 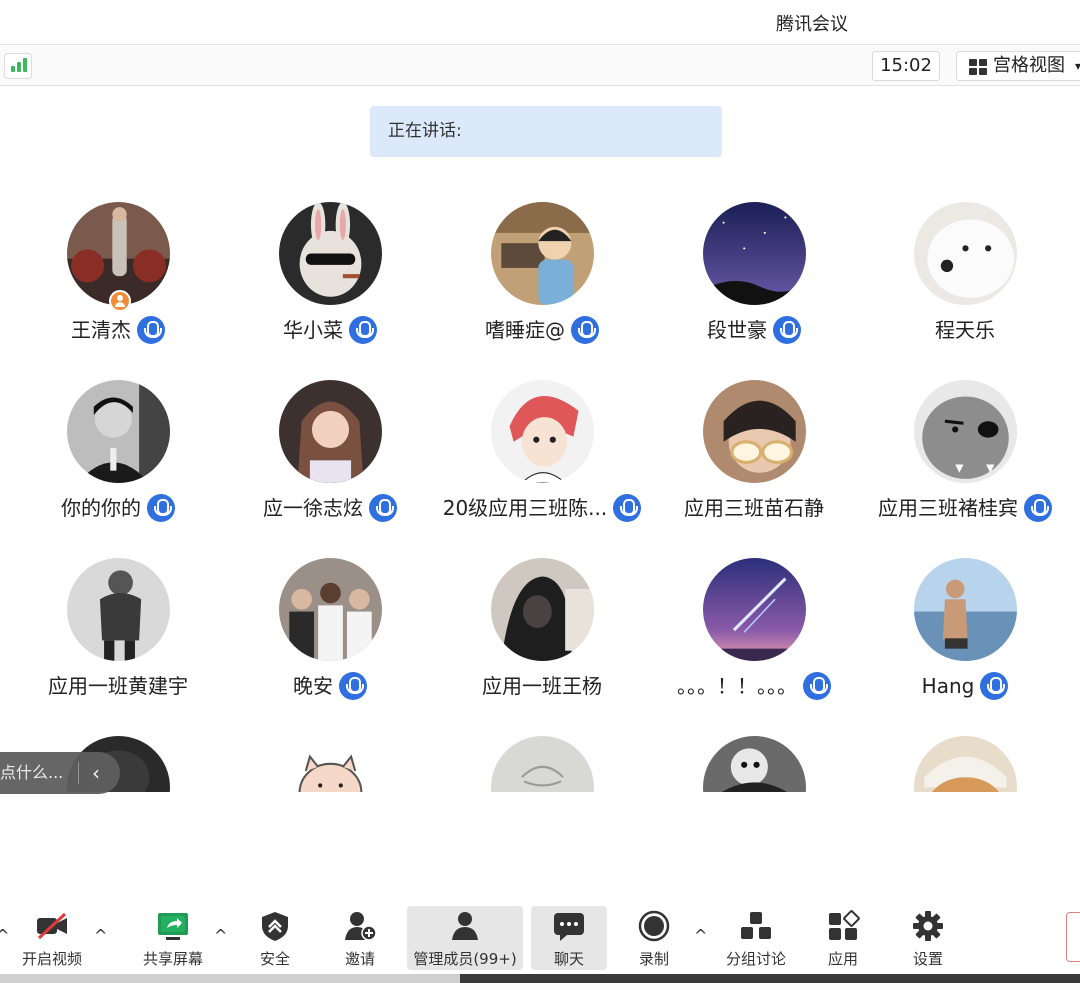 I want to click on participant-tile: 程天乐, so click(x=965, y=282).